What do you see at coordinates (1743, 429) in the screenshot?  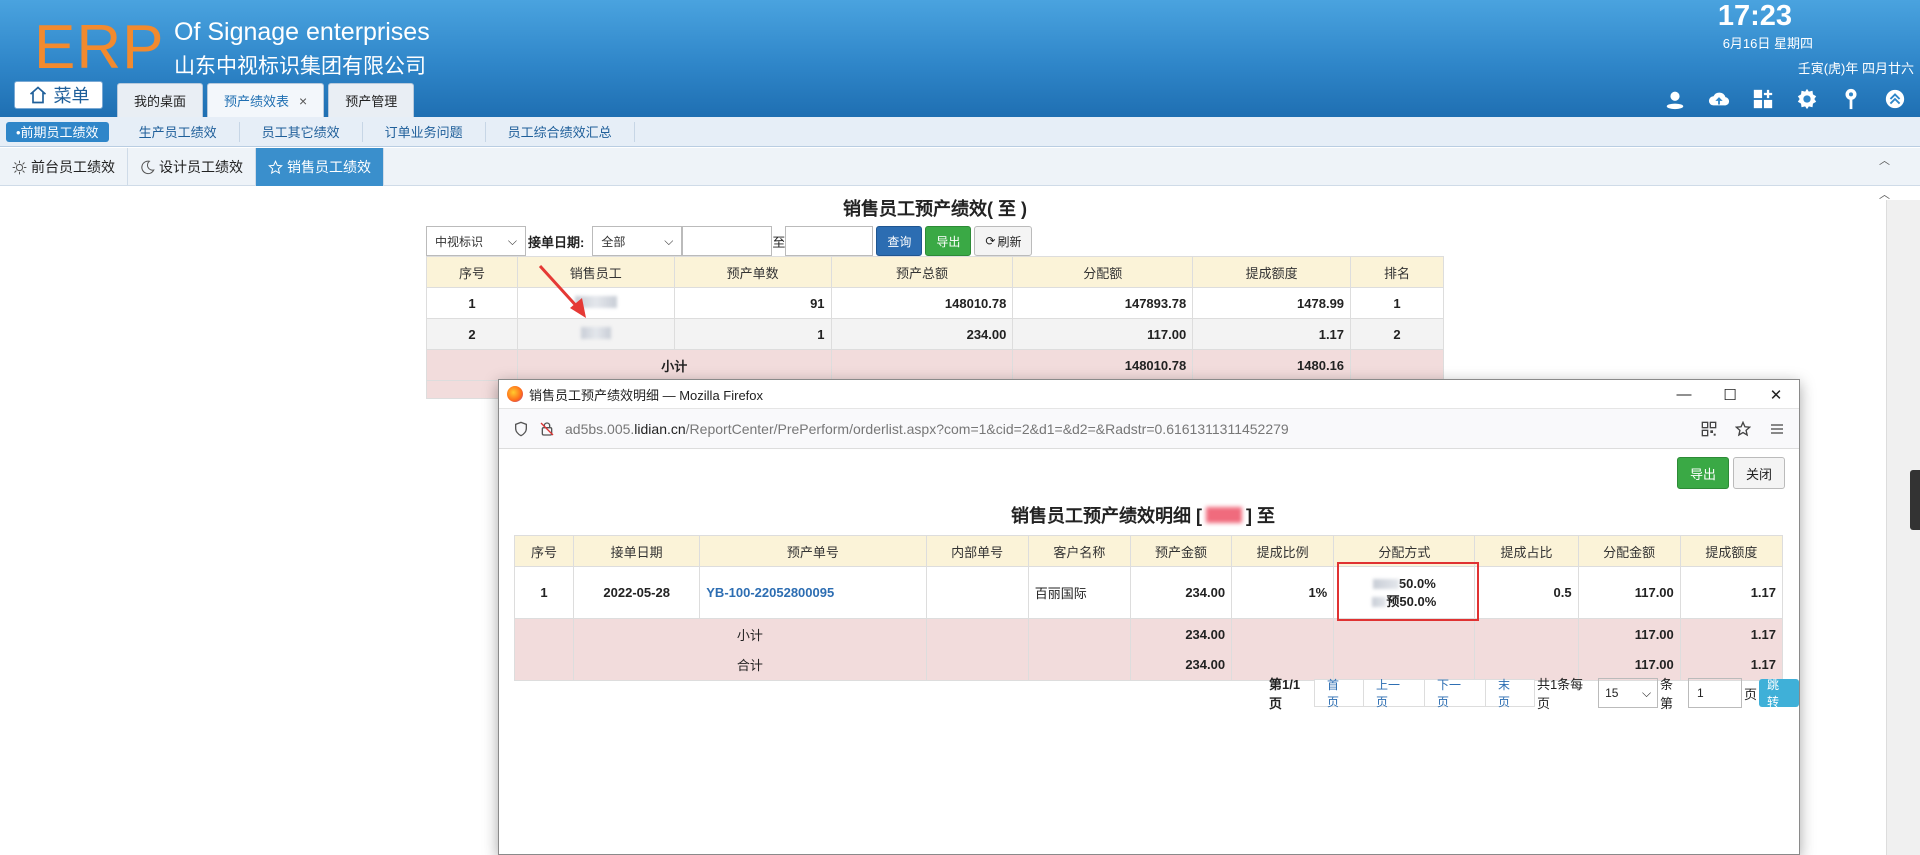 I see `bookmark-star-icon` at bounding box center [1743, 429].